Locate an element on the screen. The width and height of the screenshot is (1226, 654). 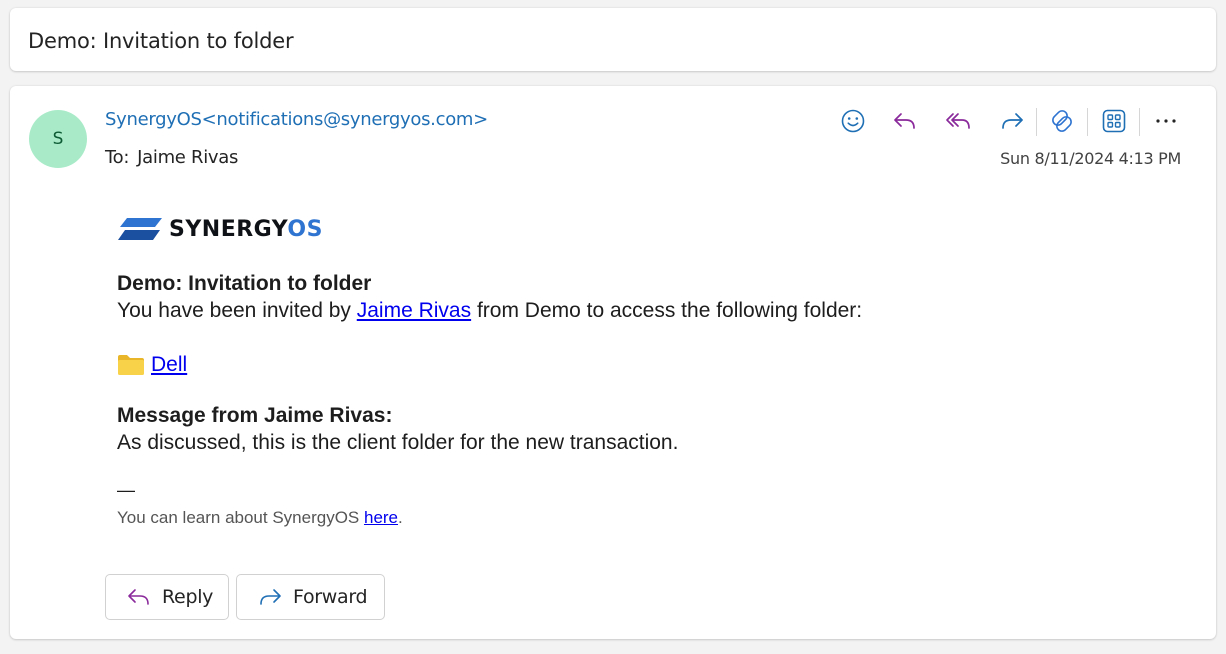
body-title: Demo: Invitation to folder is located at coordinates (244, 283).